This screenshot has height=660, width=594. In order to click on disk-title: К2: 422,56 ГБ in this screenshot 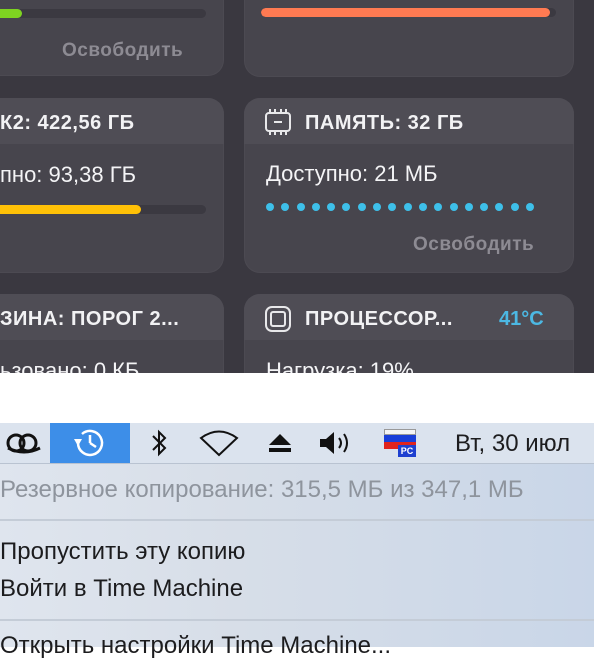, I will do `click(67, 123)`.